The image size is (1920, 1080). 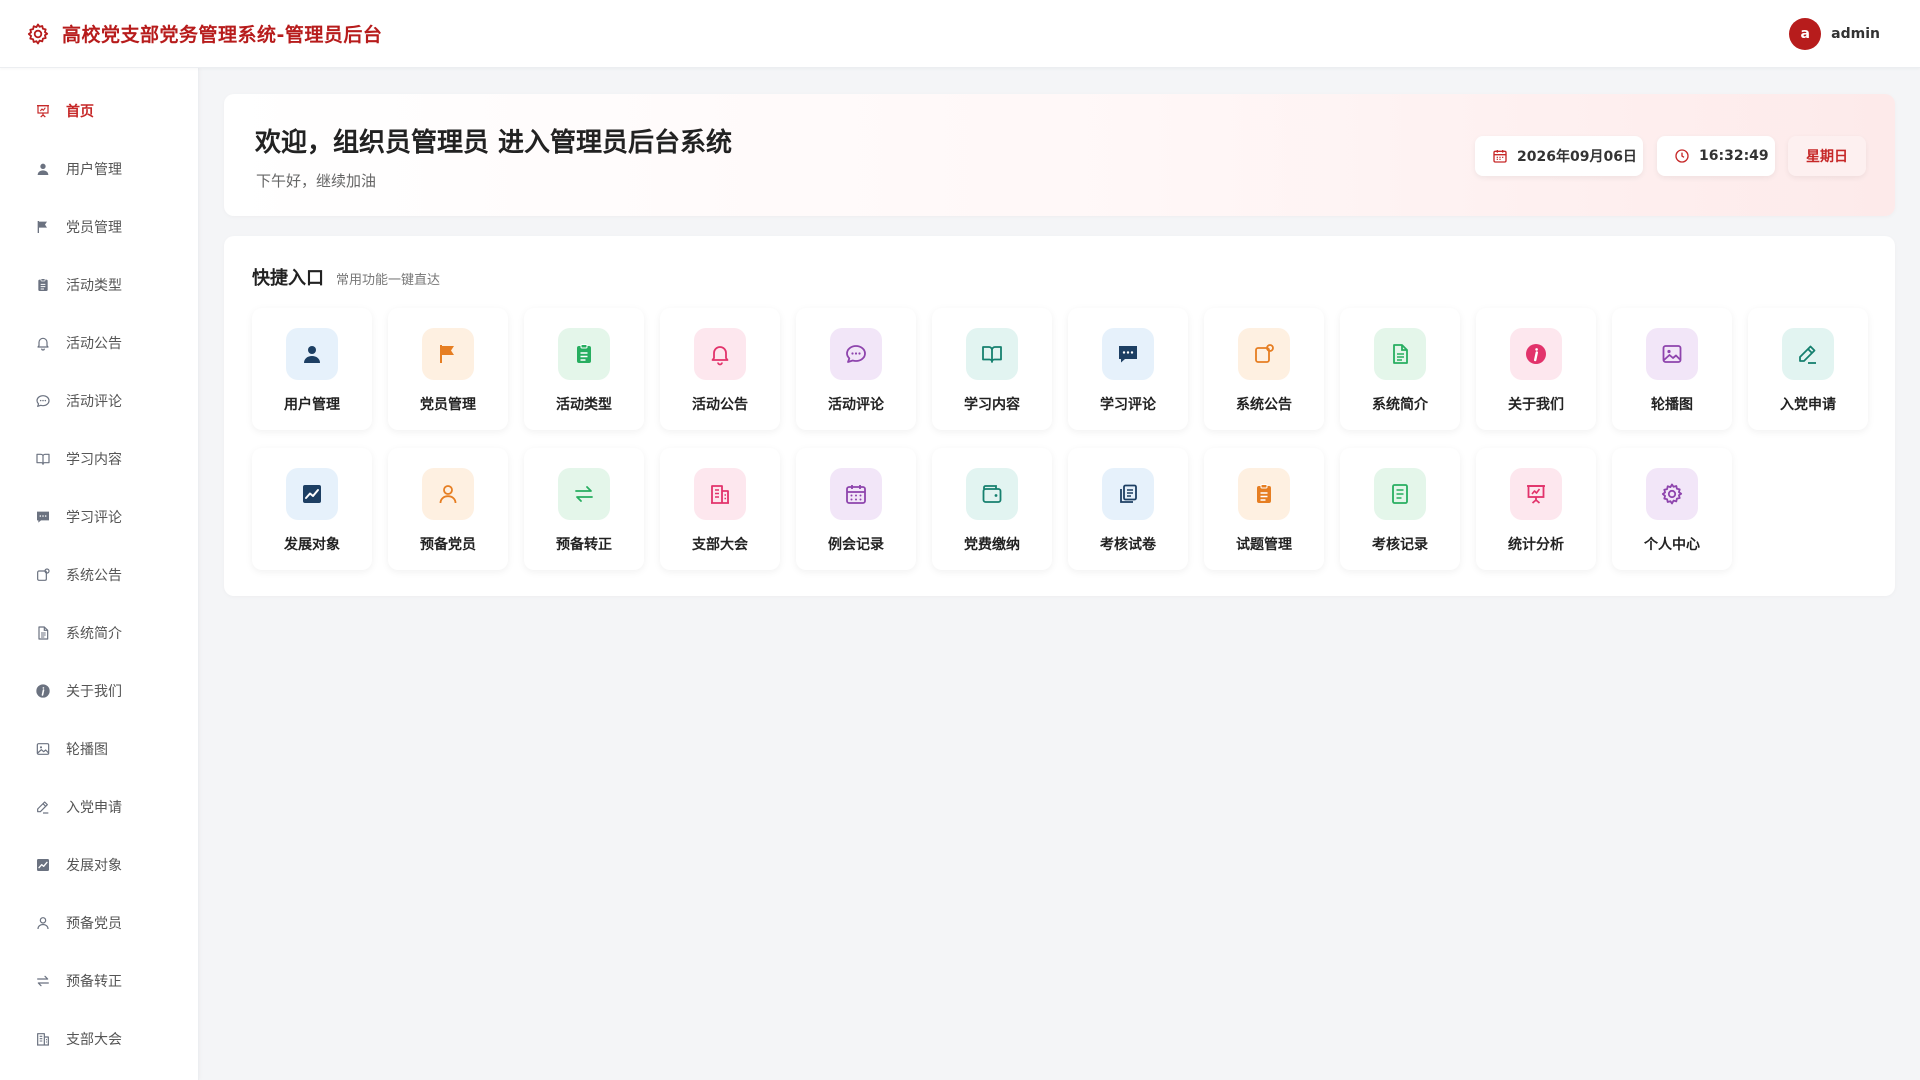 What do you see at coordinates (856, 405) in the screenshot?
I see `quick-tile-label: 活动评论` at bounding box center [856, 405].